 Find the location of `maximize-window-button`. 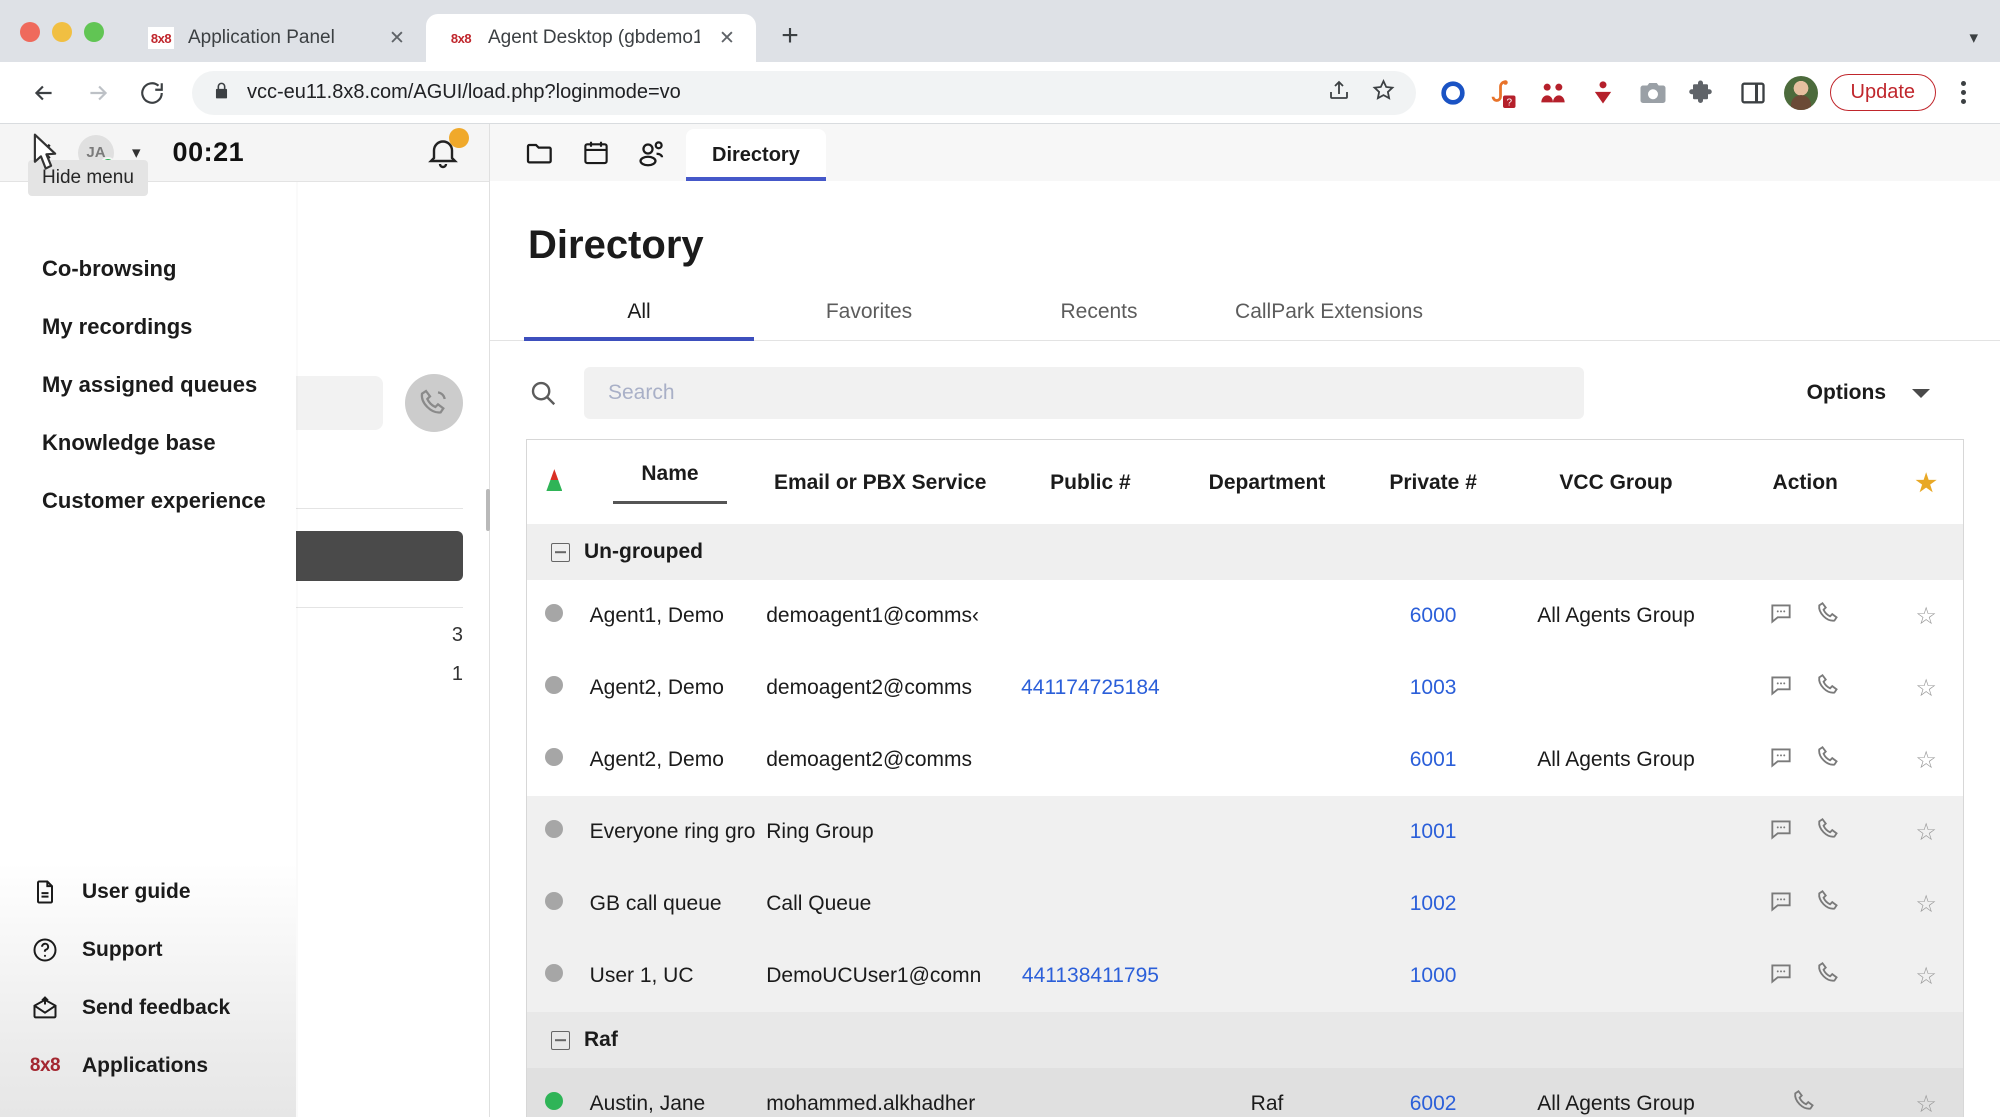

maximize-window-button is located at coordinates (94, 32).